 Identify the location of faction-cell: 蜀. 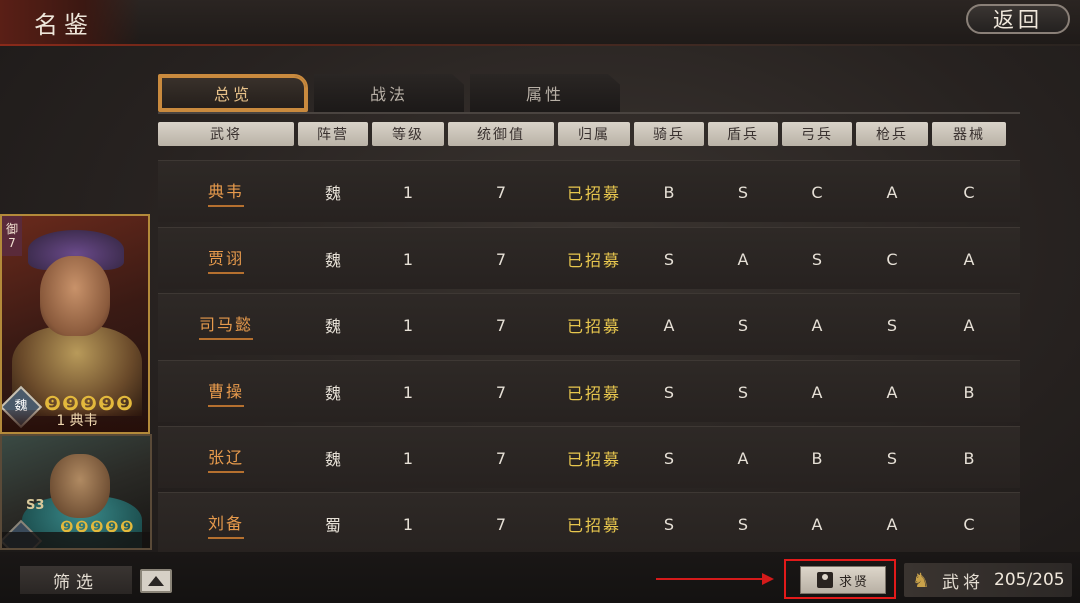
(332, 525).